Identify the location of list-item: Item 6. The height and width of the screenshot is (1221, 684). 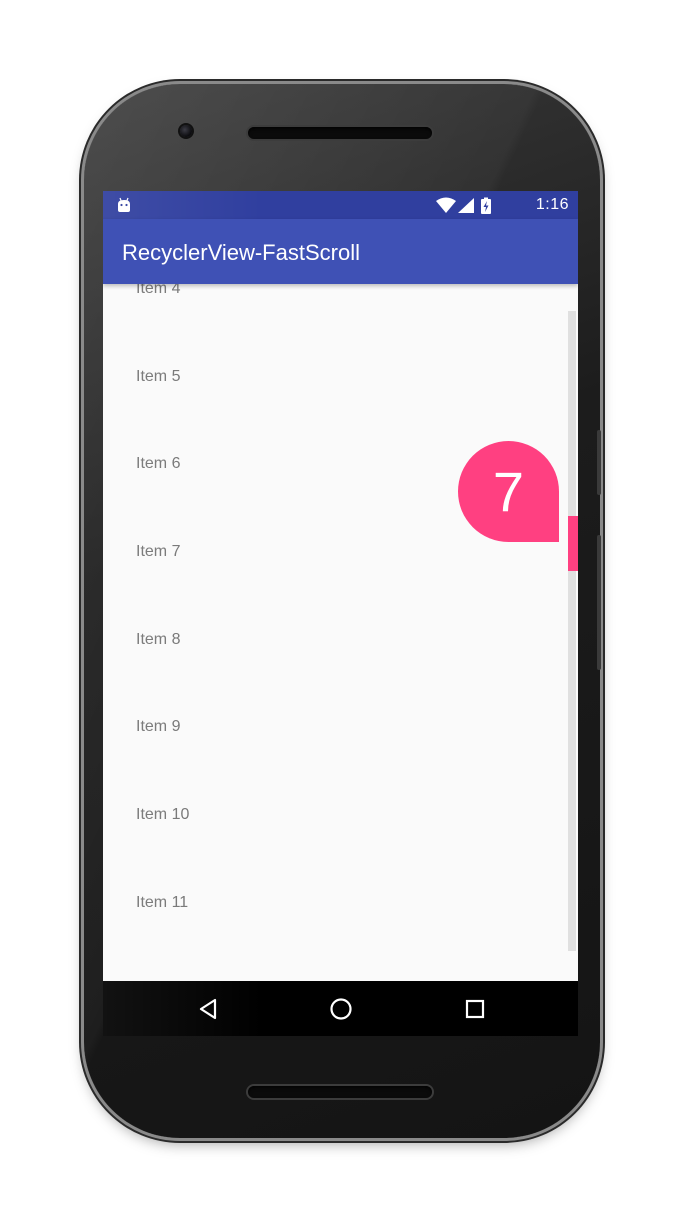
(158, 464).